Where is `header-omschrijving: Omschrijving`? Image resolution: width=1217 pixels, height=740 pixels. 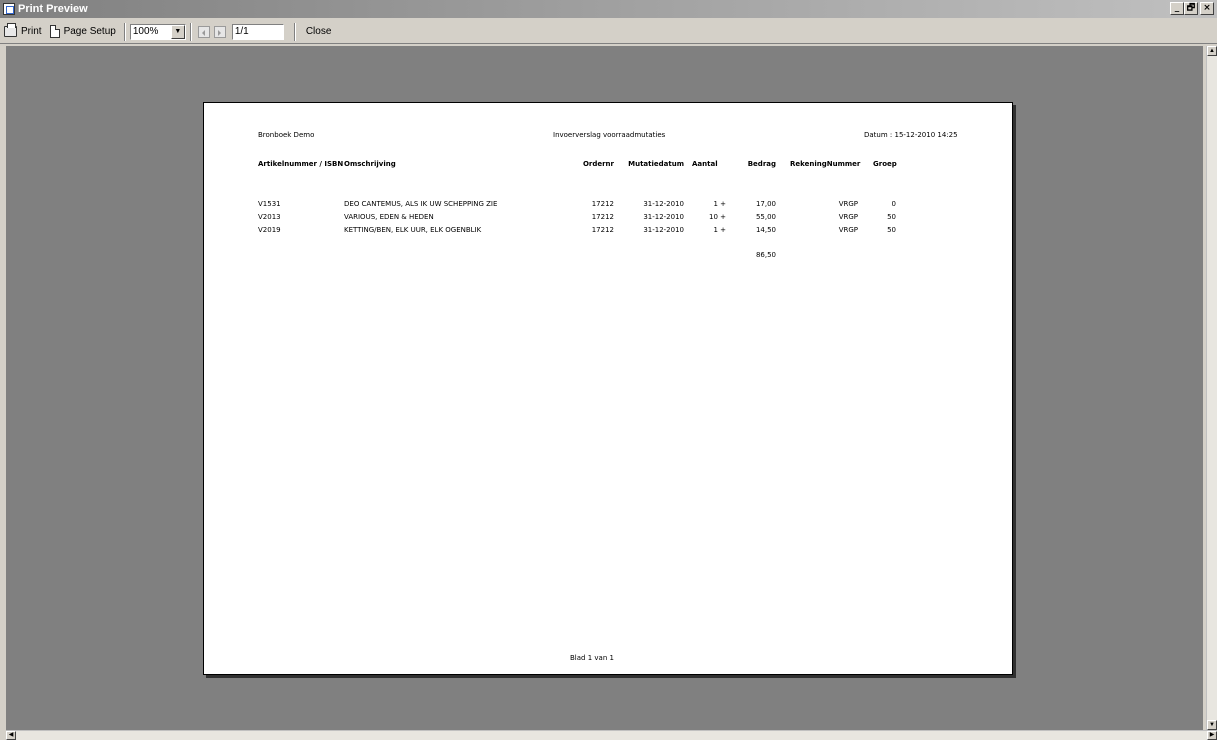
header-omschrijving: Omschrijving is located at coordinates (370, 164).